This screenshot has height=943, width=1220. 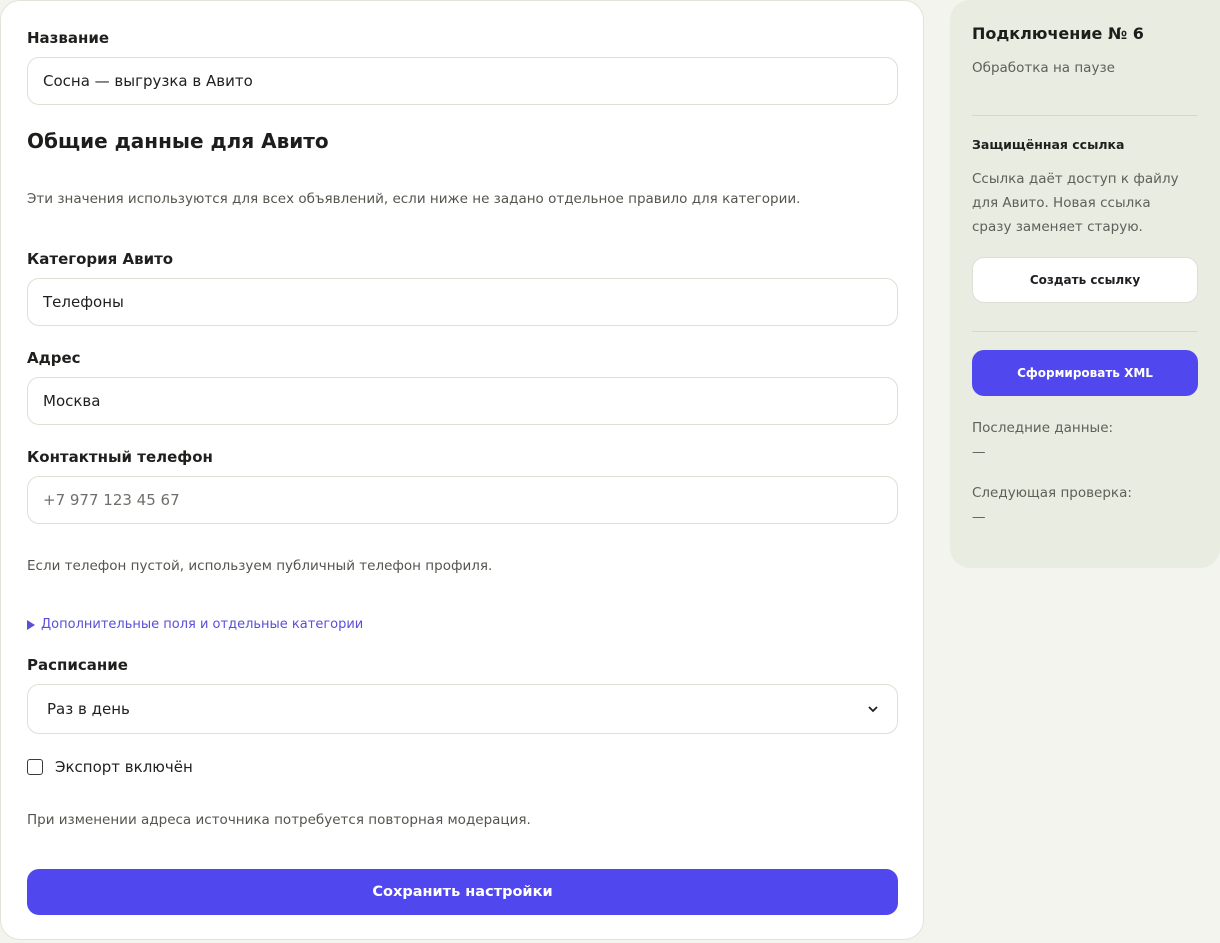 What do you see at coordinates (1052, 493) in the screenshot?
I see `next-check-label: Следующая проверка:` at bounding box center [1052, 493].